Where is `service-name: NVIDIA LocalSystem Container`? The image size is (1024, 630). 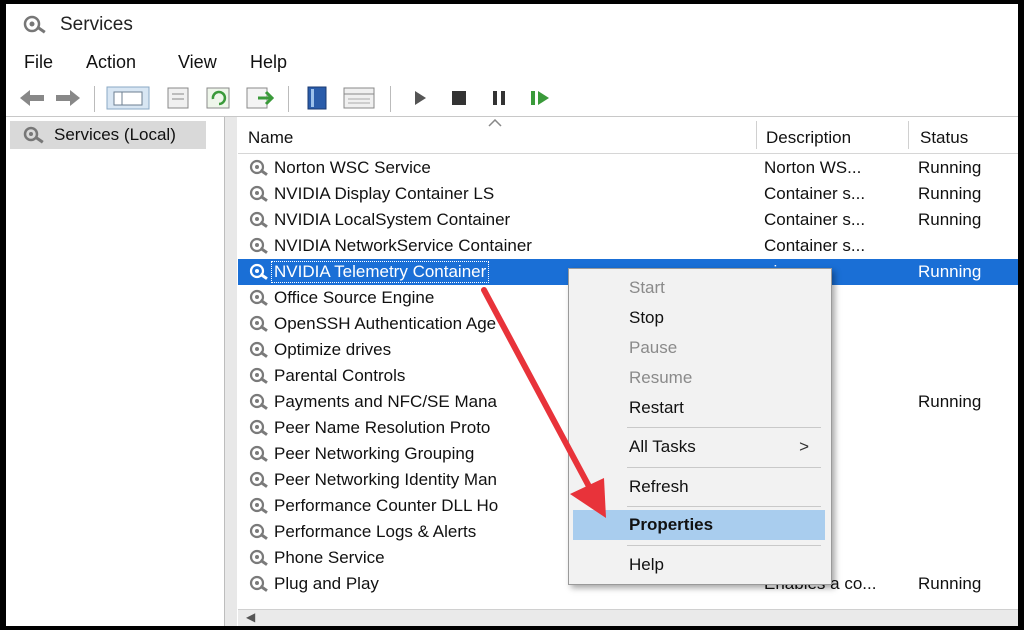
service-name: NVIDIA LocalSystem Container is located at coordinates (392, 219).